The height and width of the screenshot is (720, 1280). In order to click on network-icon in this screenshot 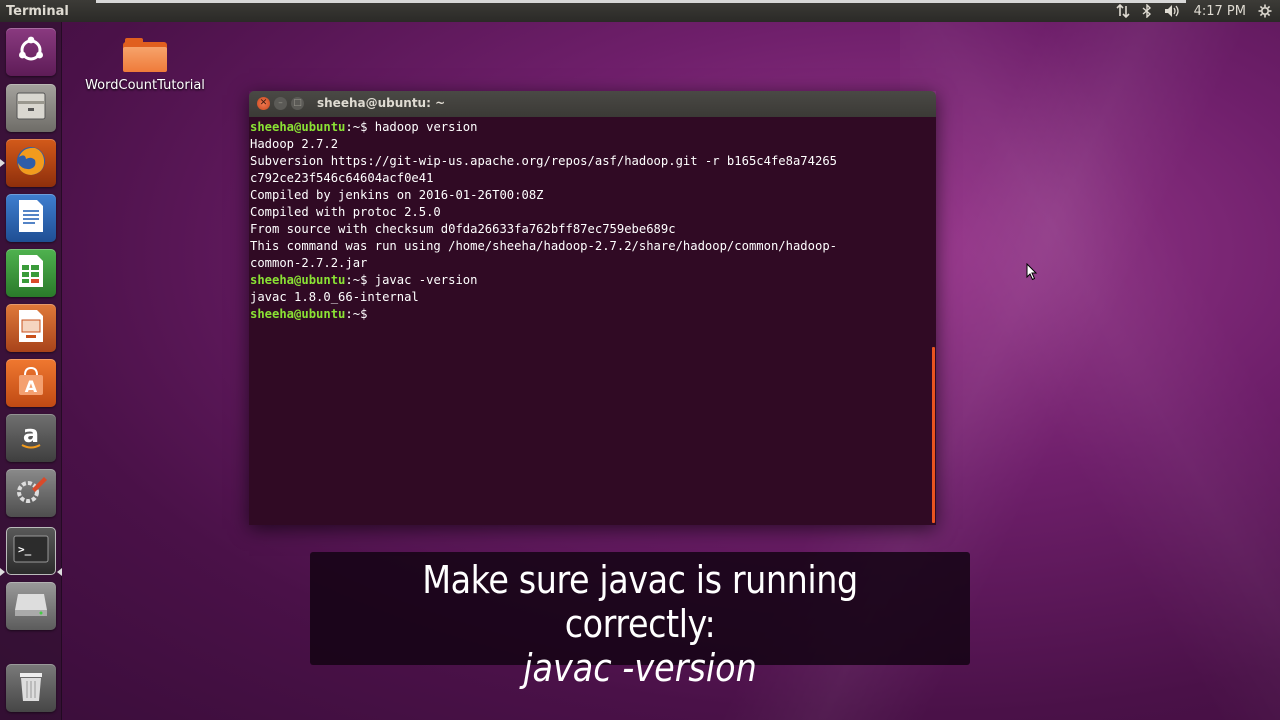, I will do `click(1123, 11)`.